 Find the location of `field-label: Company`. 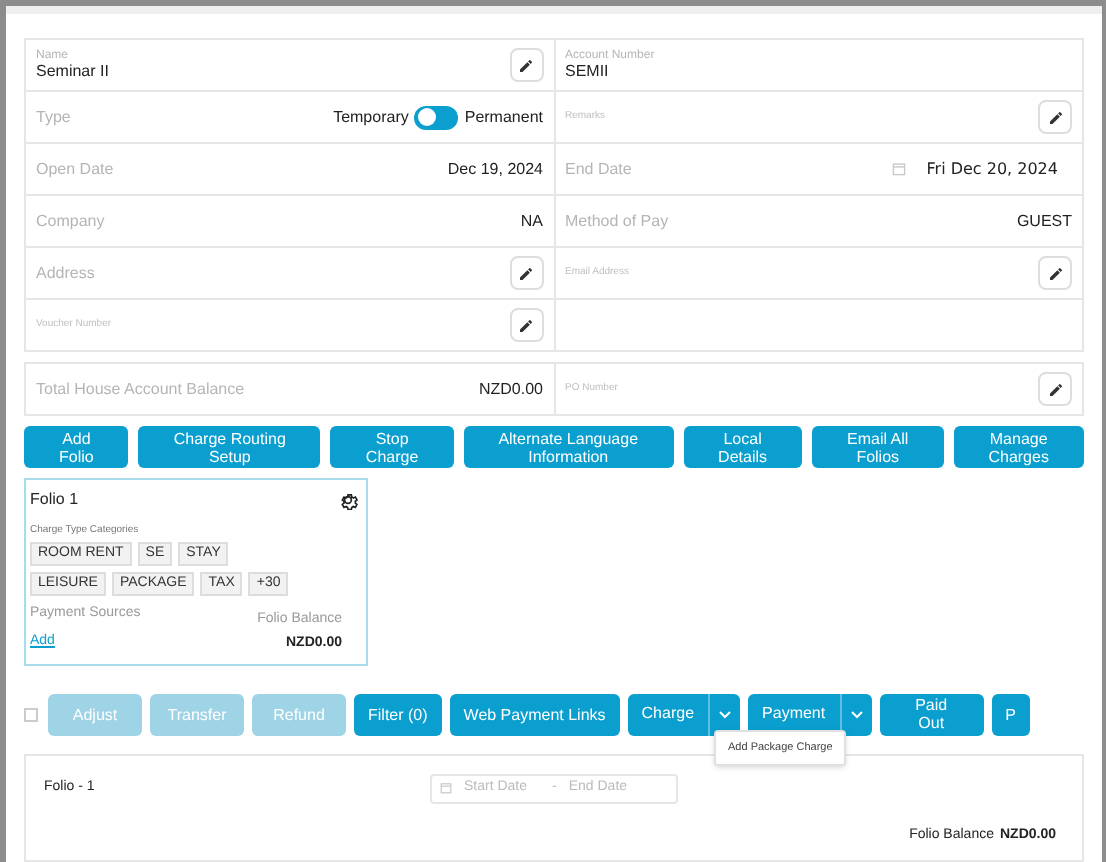

field-label: Company is located at coordinates (71, 221).